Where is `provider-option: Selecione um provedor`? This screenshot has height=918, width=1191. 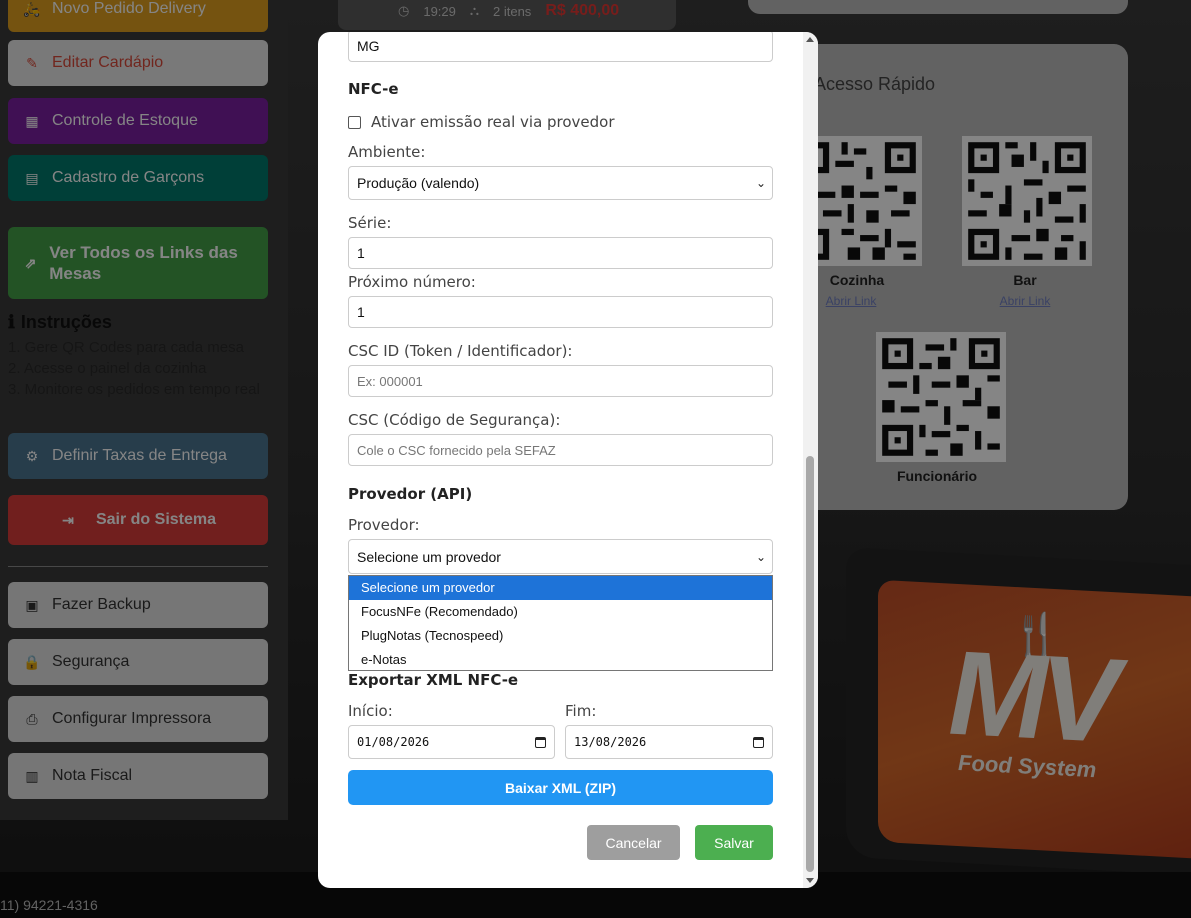
provider-option: Selecione um provedor is located at coordinates (560, 588).